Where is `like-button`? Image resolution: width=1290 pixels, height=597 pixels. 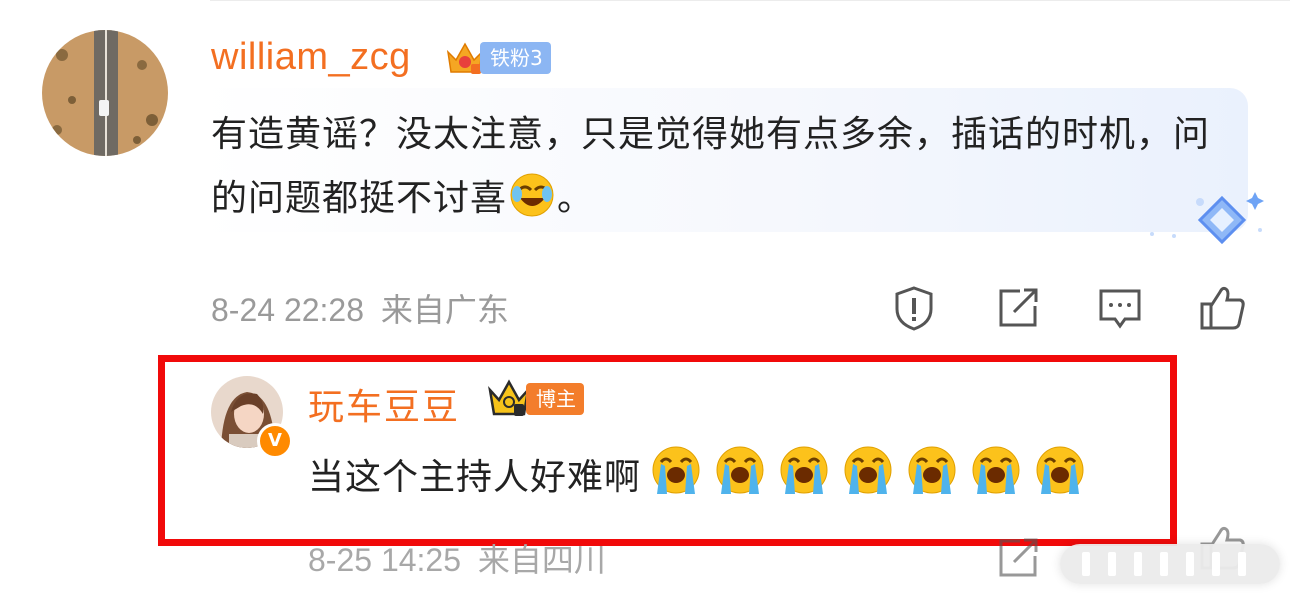
like-button is located at coordinates (1222, 308).